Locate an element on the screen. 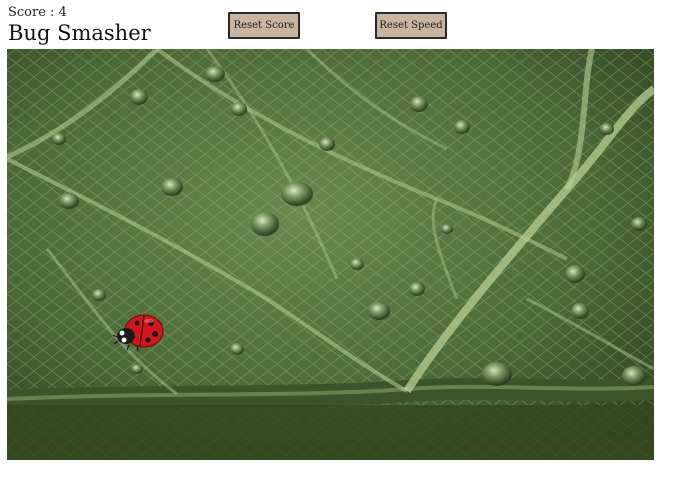  score-label: Score : is located at coordinates (33, 12).